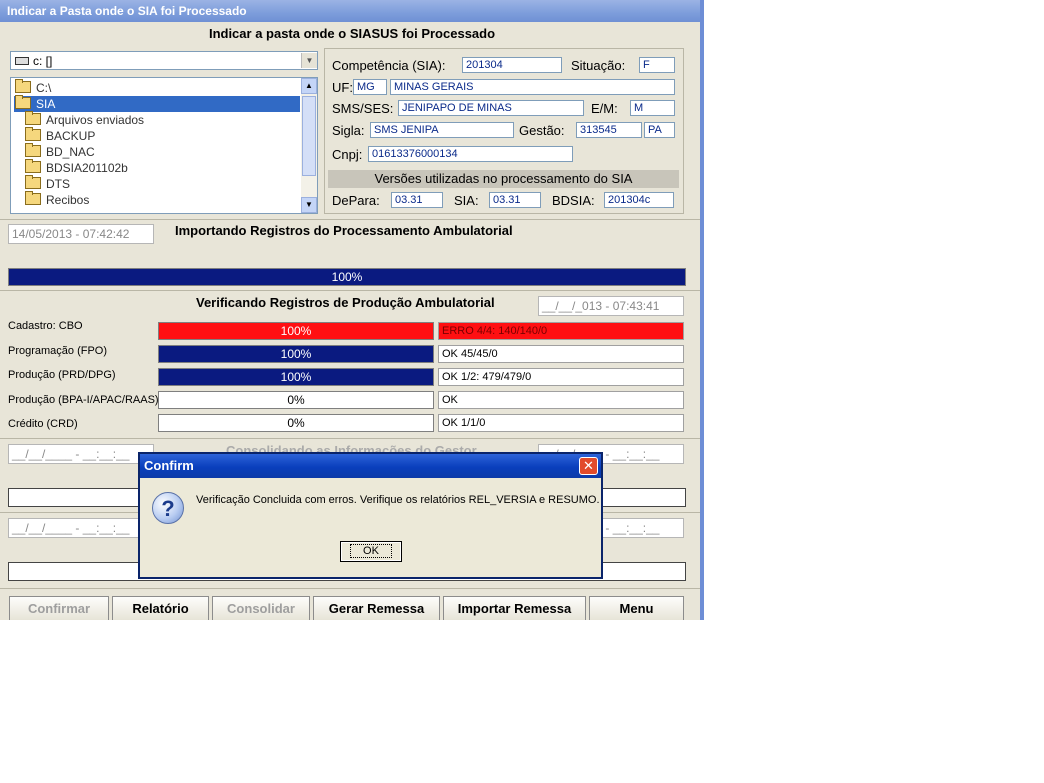 The width and height of the screenshot is (1044, 783). What do you see at coordinates (515, 200) in the screenshot?
I see `sia-field: 03.31` at bounding box center [515, 200].